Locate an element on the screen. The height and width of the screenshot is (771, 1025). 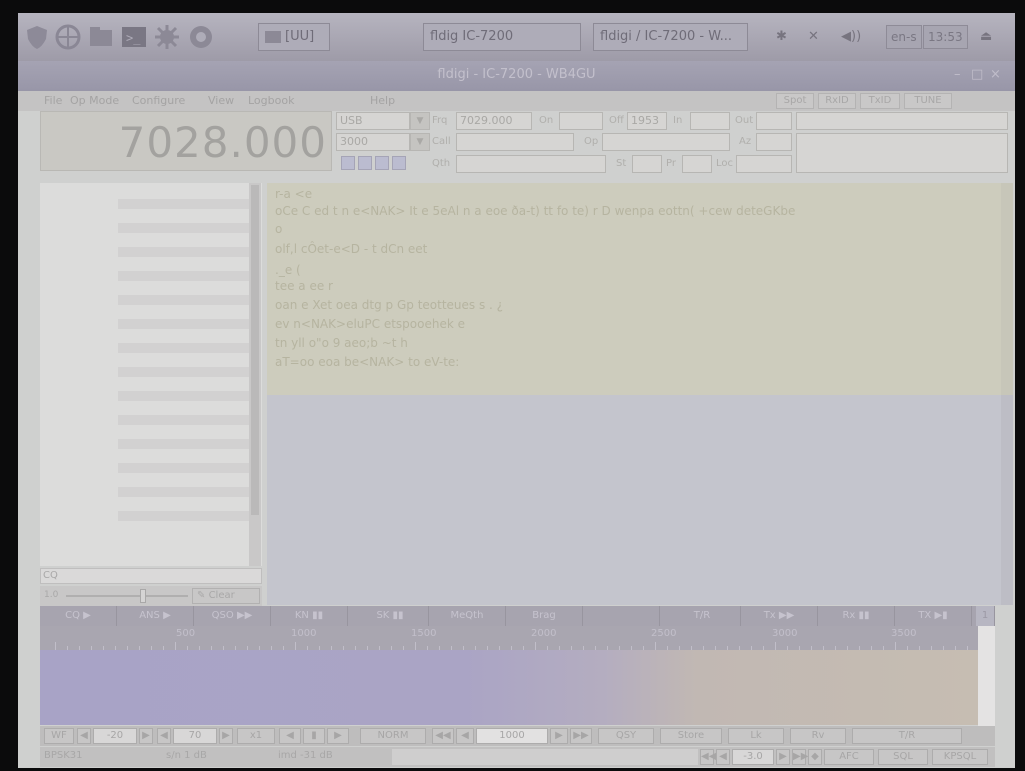
terminal-icon: >_ is located at coordinates (134, 37).